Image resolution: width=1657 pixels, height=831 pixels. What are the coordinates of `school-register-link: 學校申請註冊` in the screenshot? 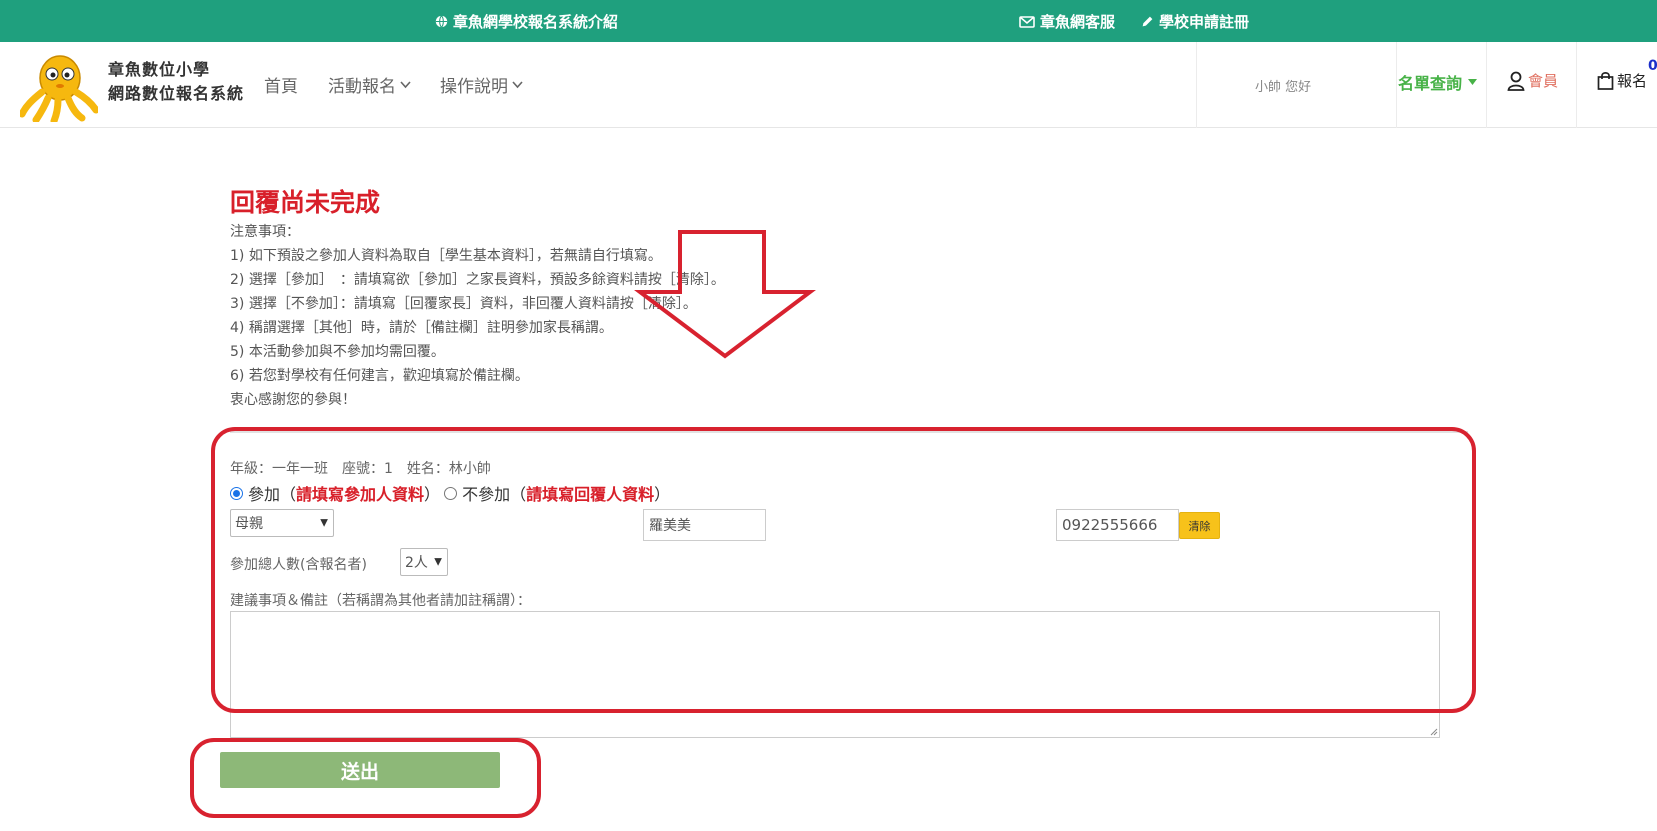 It's located at (1195, 21).